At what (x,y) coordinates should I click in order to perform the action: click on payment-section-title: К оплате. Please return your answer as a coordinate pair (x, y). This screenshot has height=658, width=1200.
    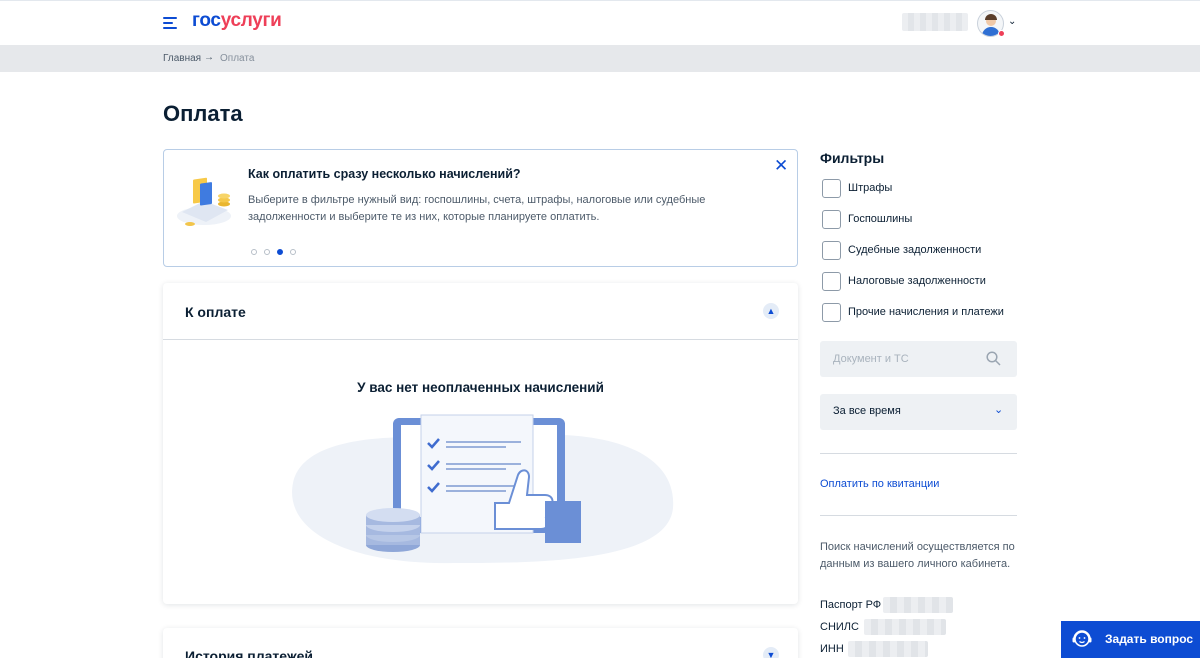
    Looking at the image, I should click on (215, 312).